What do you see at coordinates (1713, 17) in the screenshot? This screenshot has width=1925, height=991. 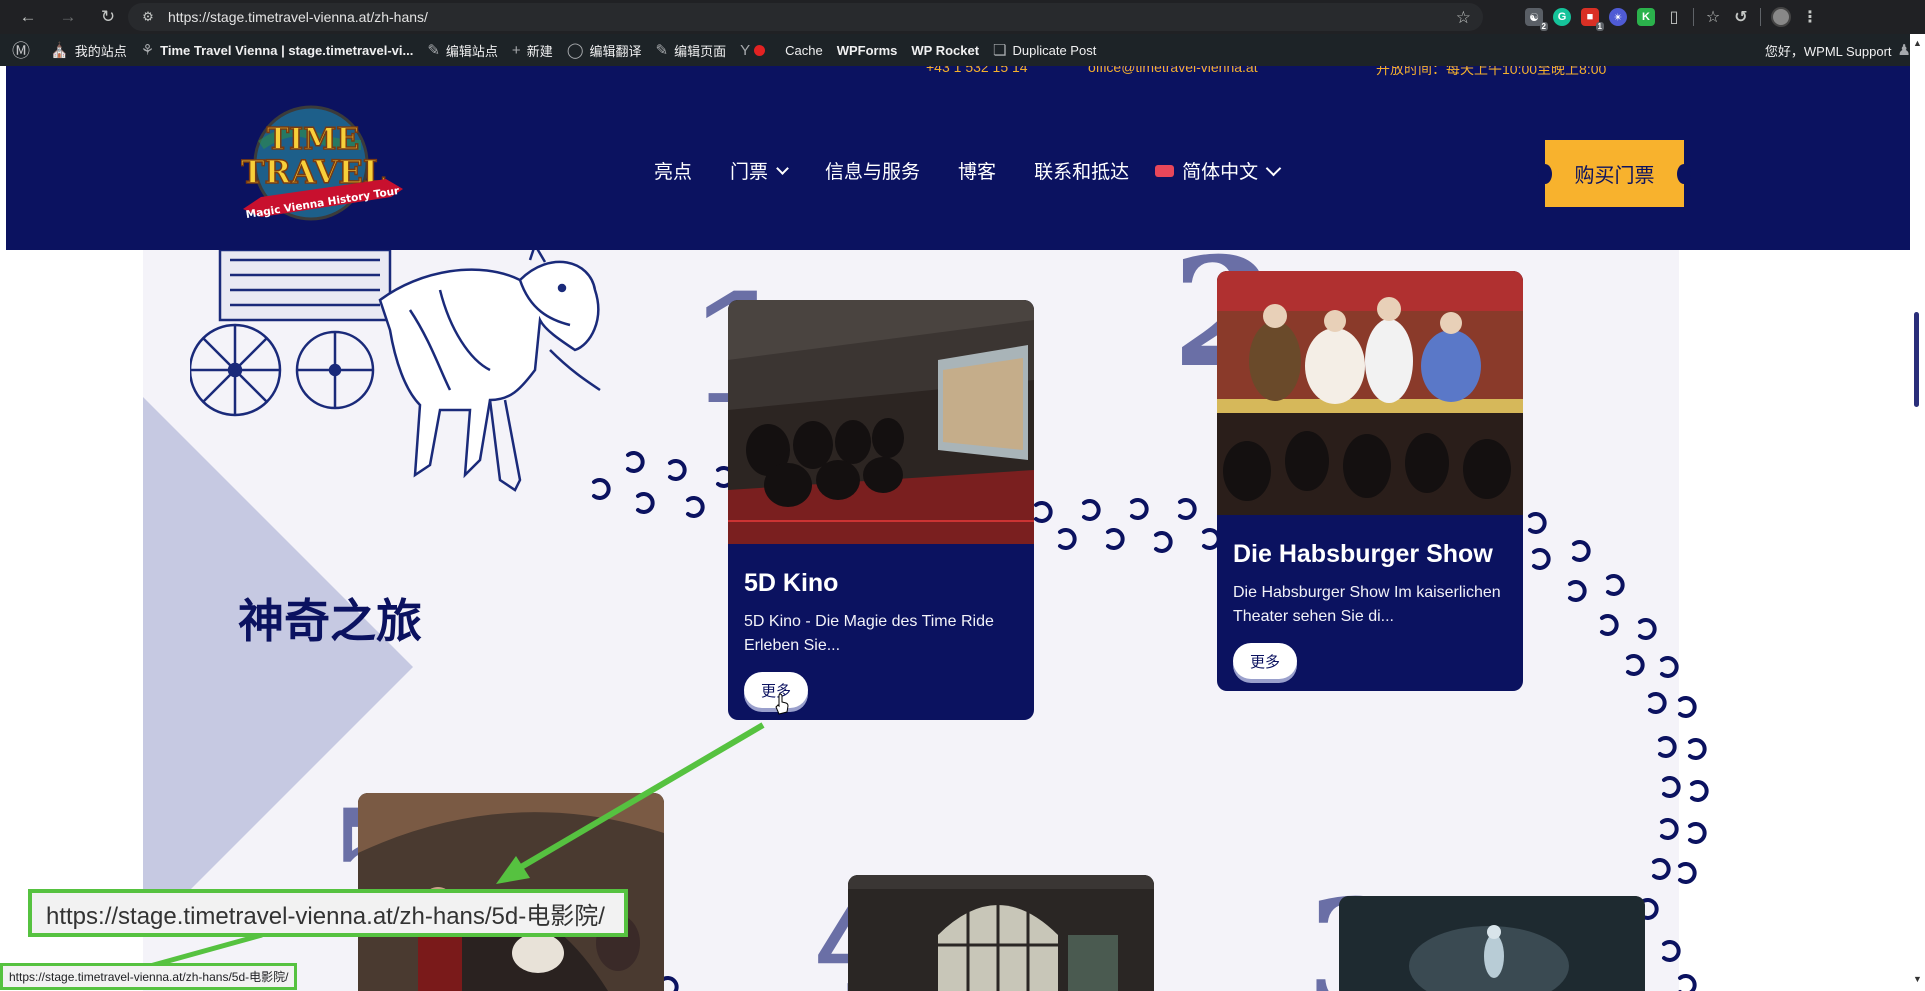 I see `bookmarks-icon: ☆` at bounding box center [1713, 17].